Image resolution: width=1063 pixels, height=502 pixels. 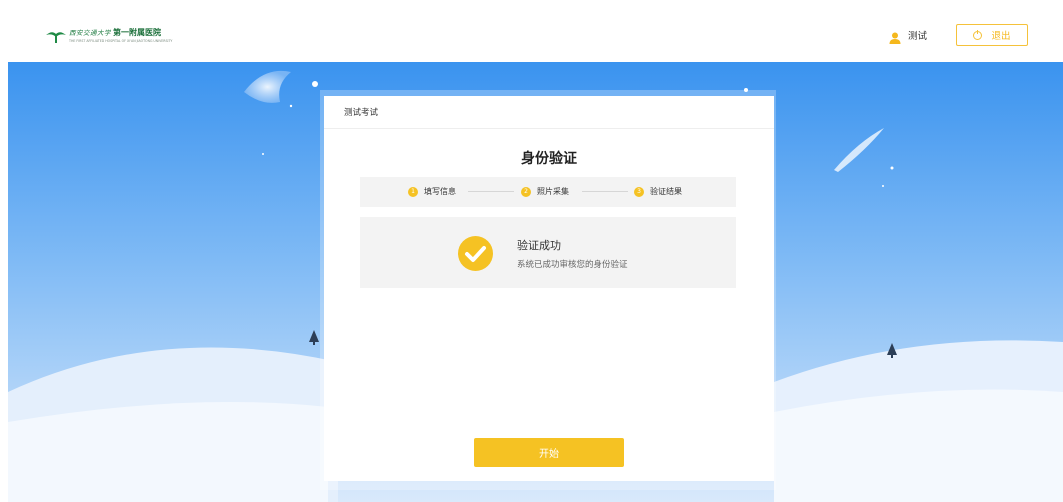 I want to click on user-name: 测试, so click(x=918, y=36).